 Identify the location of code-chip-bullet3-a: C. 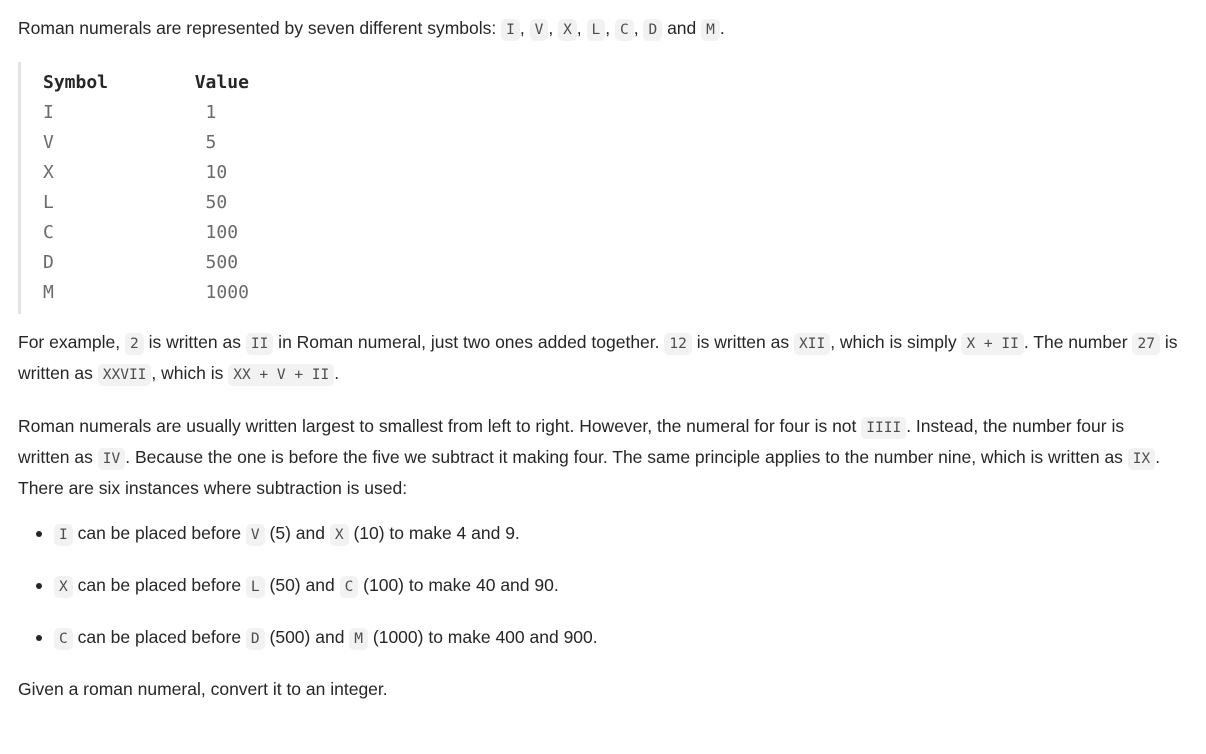
(63, 639).